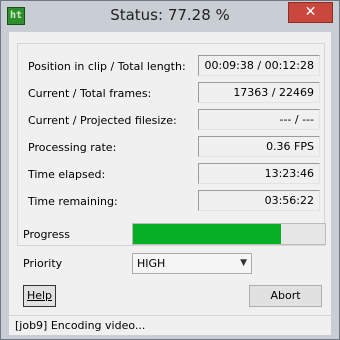 The width and height of the screenshot is (340, 340). Describe the element at coordinates (192, 263) in the screenshot. I see `priority-select: HIGH ▼` at that location.